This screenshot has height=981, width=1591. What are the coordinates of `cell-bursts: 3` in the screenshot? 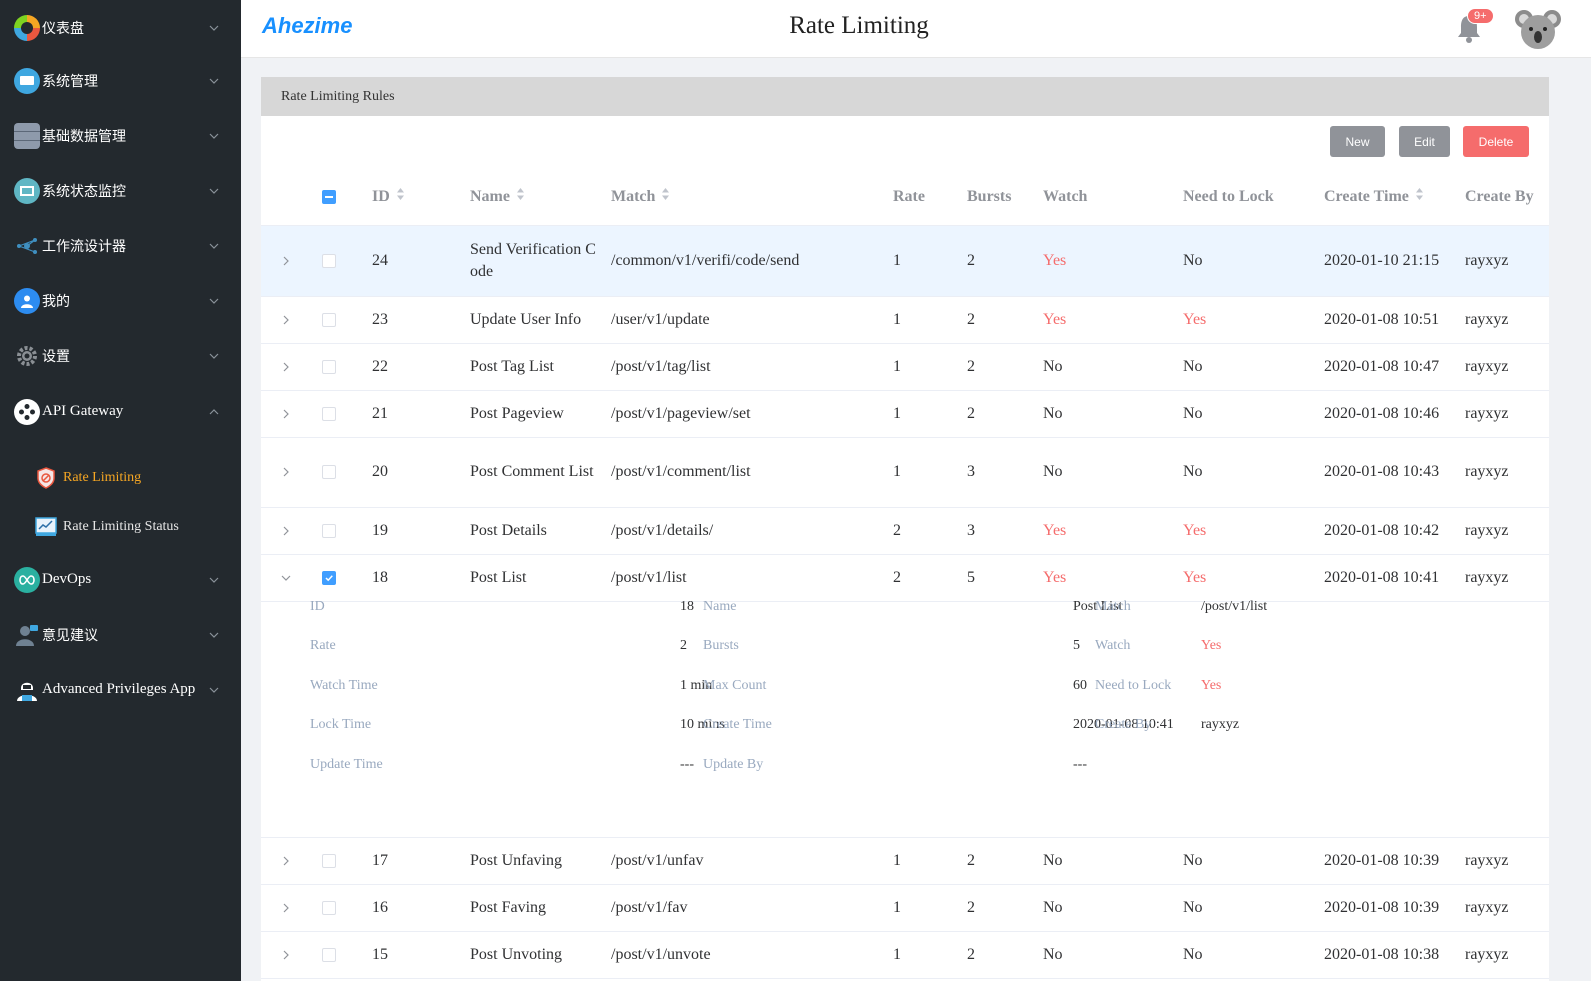 It's located at (971, 471).